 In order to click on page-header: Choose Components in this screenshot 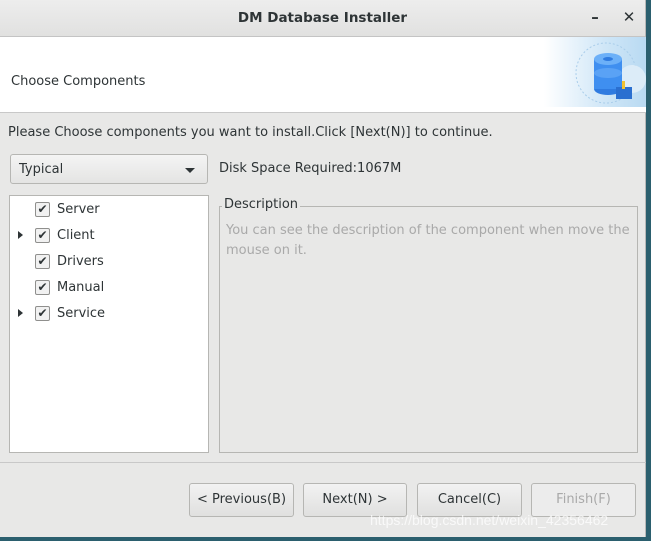, I will do `click(323, 75)`.